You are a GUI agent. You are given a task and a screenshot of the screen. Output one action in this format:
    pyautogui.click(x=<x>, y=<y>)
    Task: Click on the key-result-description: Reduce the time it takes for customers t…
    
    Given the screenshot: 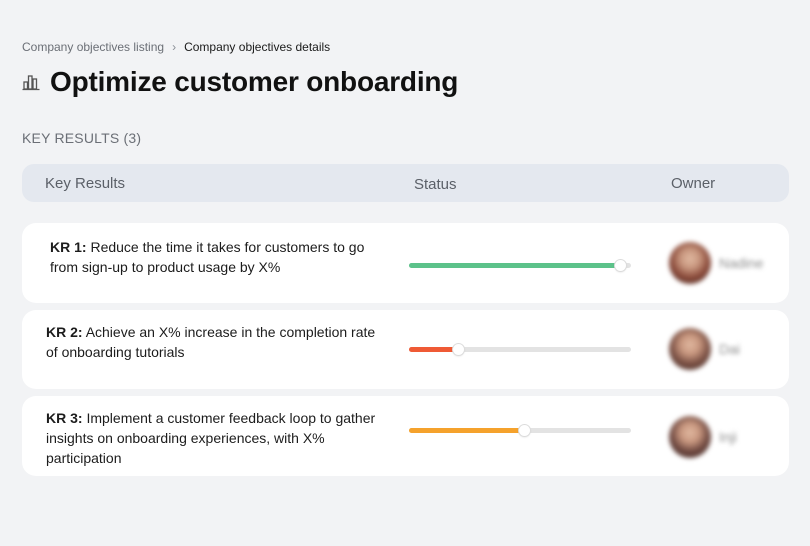 What is the action you would take?
    pyautogui.click(x=207, y=257)
    